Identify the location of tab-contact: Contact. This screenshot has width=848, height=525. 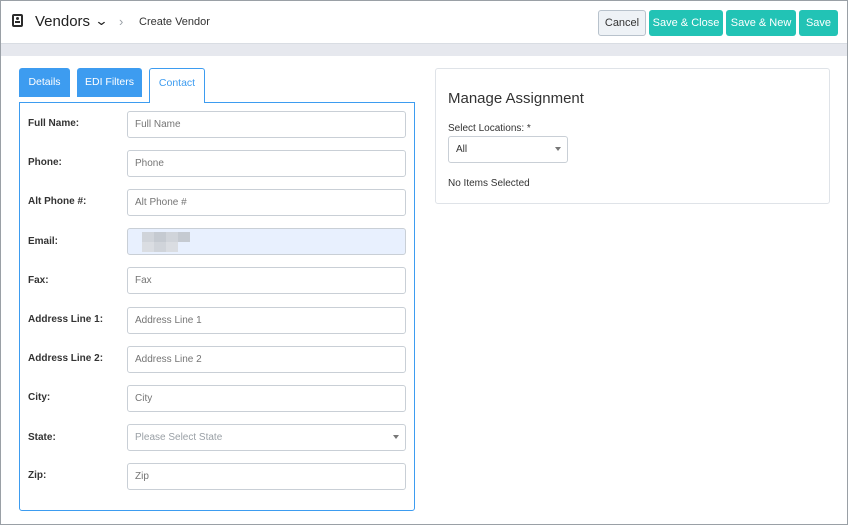
(177, 85).